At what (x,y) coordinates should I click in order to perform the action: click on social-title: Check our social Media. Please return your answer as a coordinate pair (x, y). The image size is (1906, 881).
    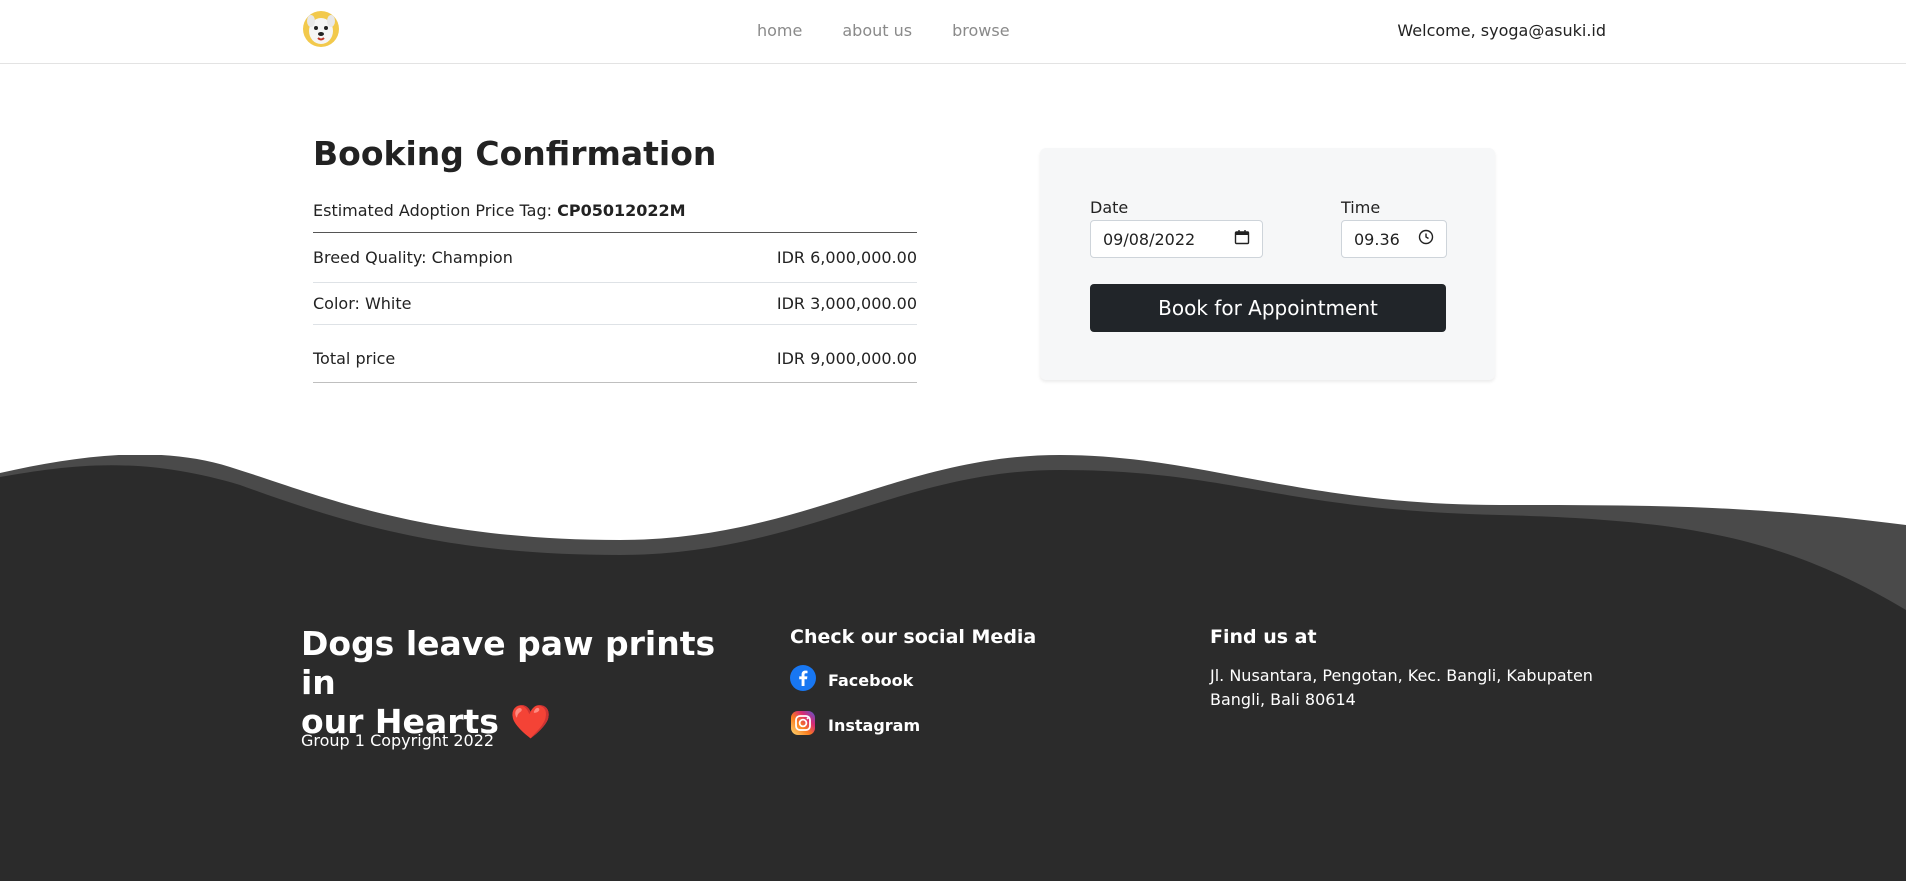
    Looking at the image, I should click on (913, 637).